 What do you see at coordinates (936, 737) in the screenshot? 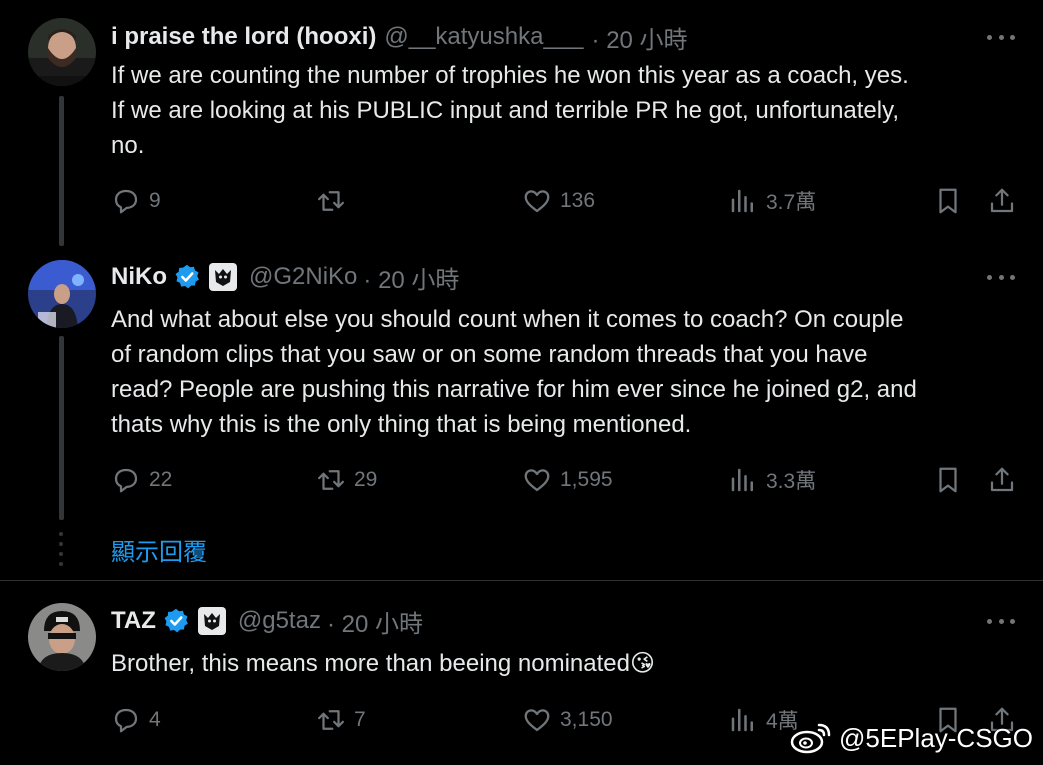
I see `watermark-text: @5EPlay-CSGO` at bounding box center [936, 737].